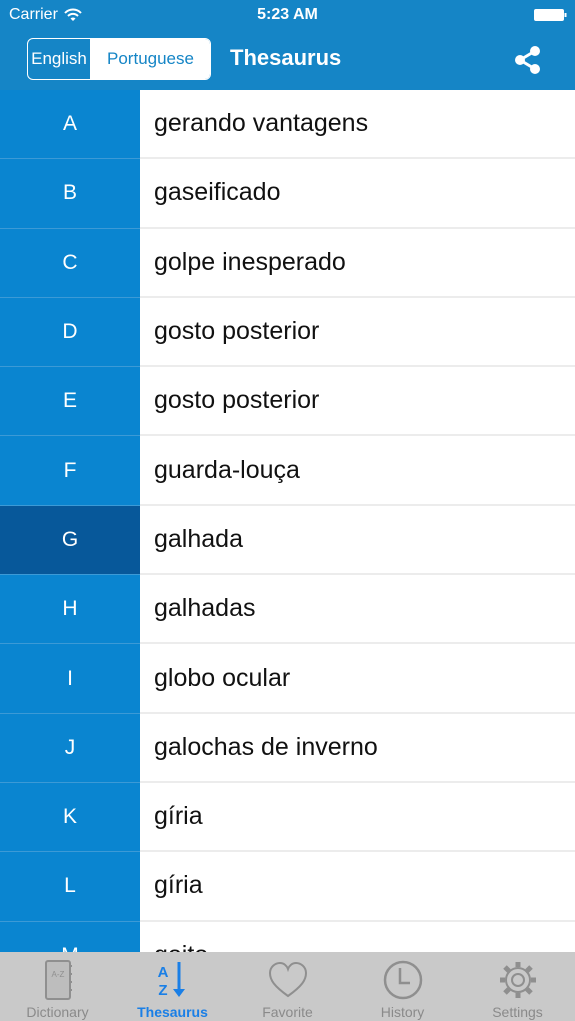 The width and height of the screenshot is (575, 1021). I want to click on book-icon: A-Z, so click(58, 980).